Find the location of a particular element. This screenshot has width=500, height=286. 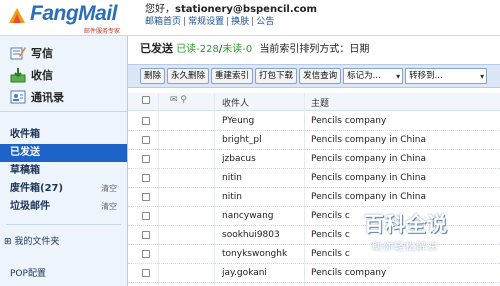

nav-settings-link: 常规设置 is located at coordinates (206, 22).